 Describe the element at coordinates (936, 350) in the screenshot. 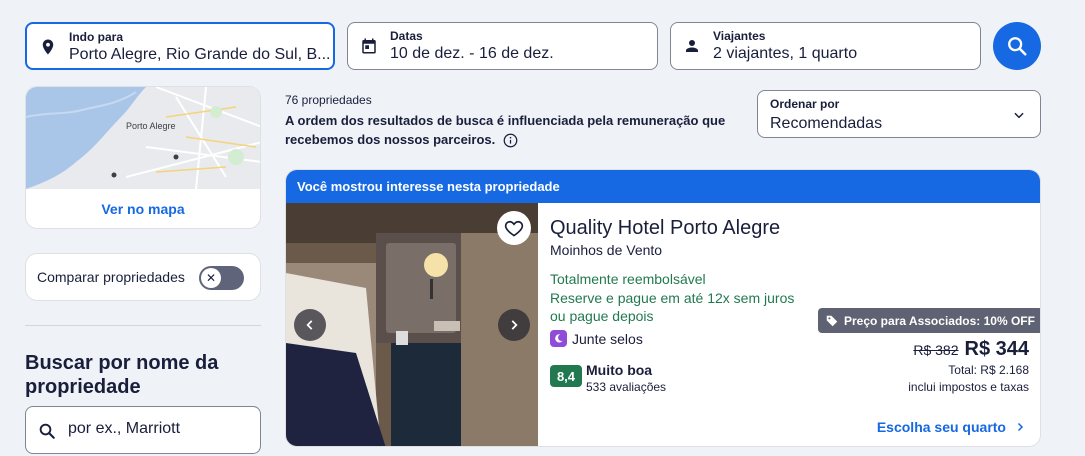

I see `original-price: R$ 382` at that location.